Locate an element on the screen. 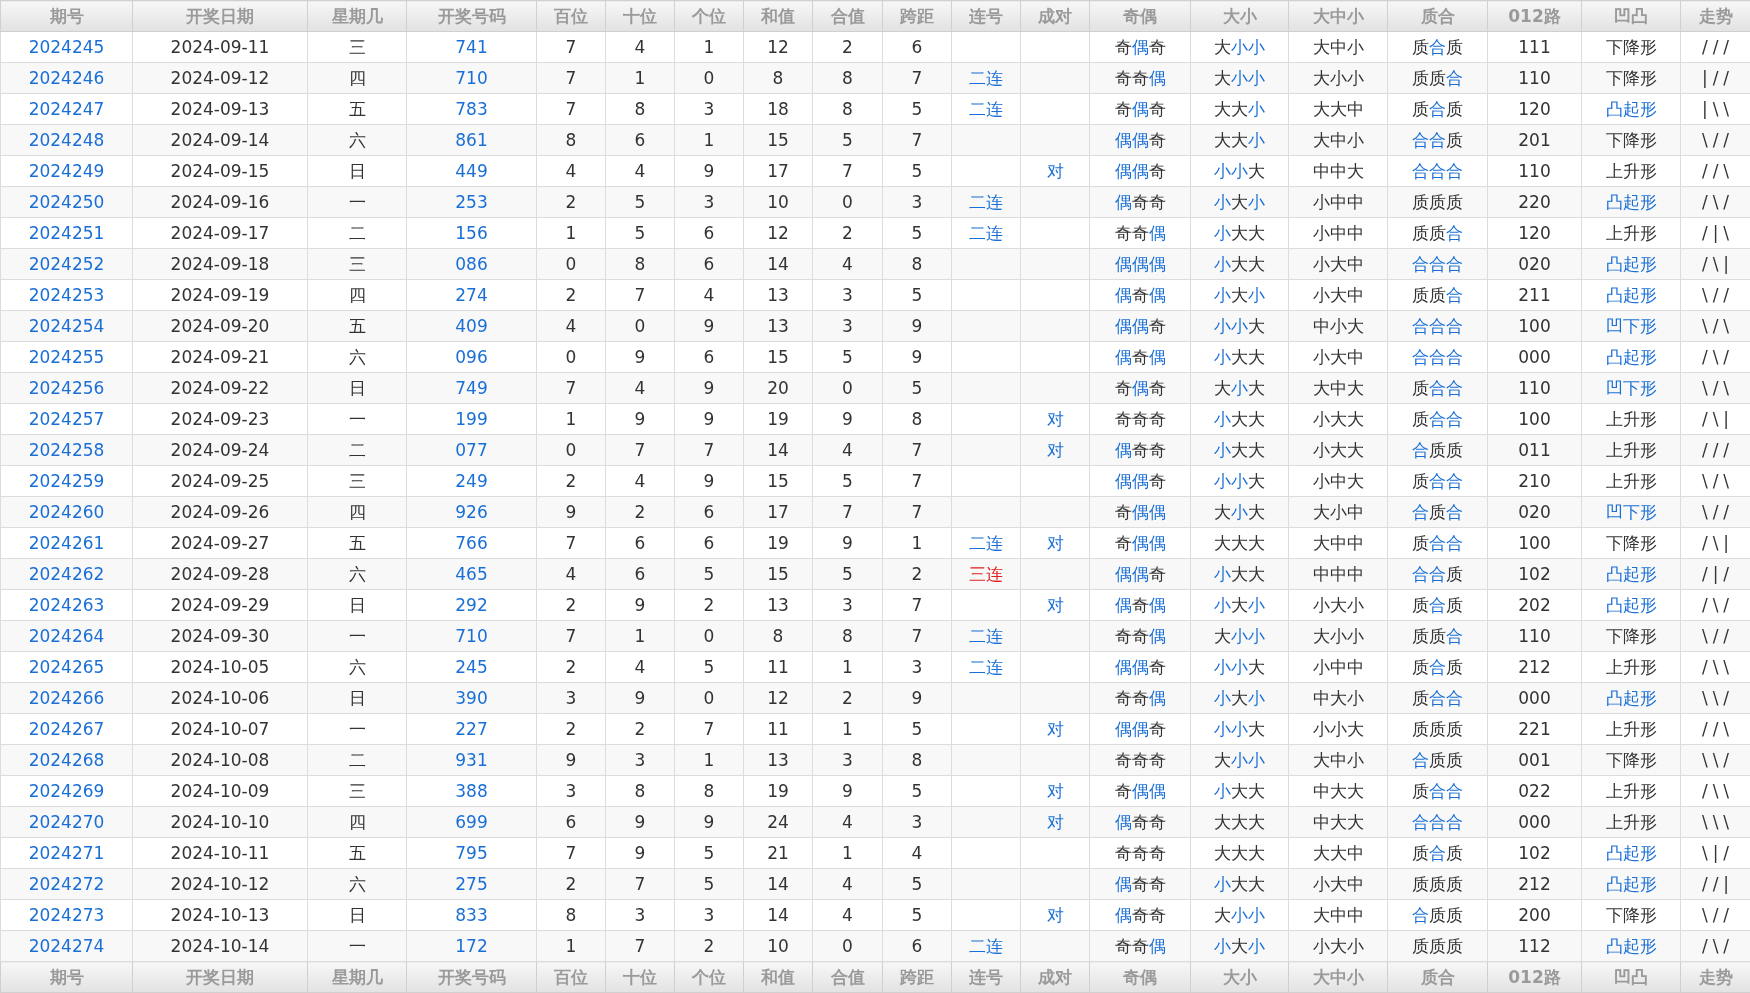  column-header: 和值 is located at coordinates (778, 16).